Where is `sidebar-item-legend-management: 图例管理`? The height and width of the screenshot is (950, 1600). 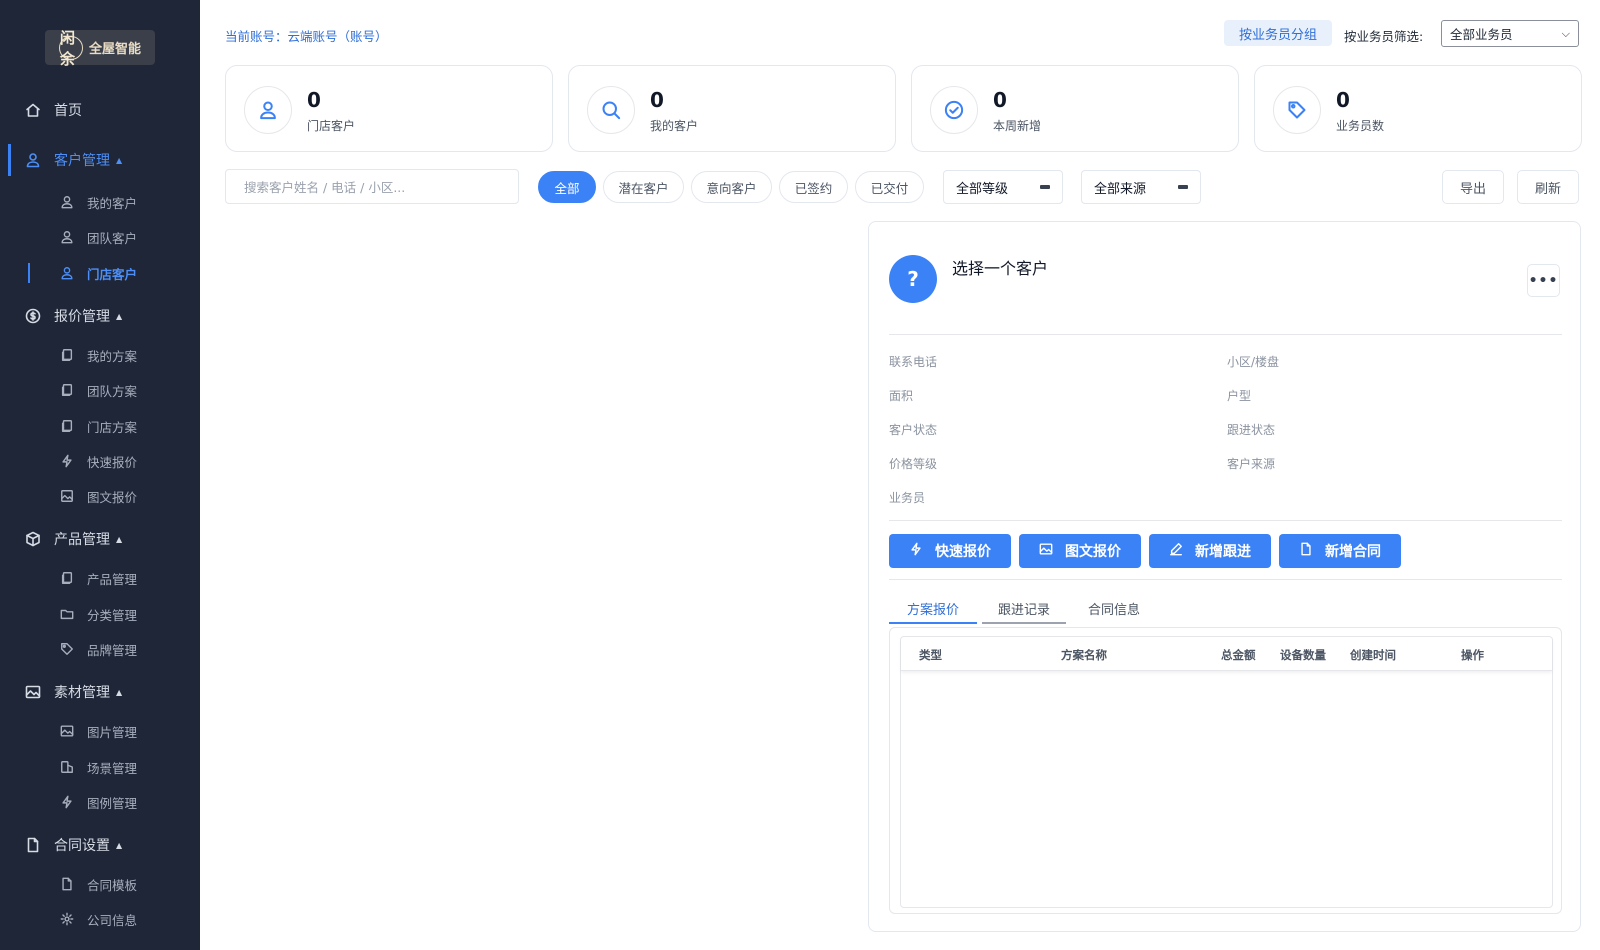 sidebar-item-legend-management: 图例管理 is located at coordinates (100, 802).